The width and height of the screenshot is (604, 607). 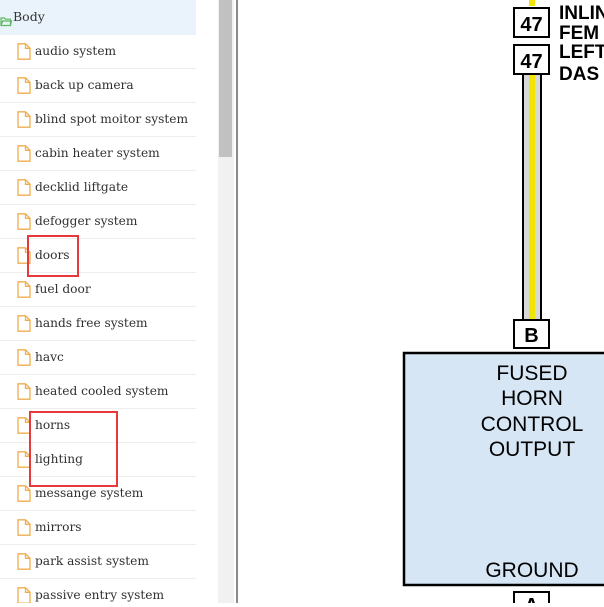 I want to click on tree-item-label: messange system, so click(x=89, y=493).